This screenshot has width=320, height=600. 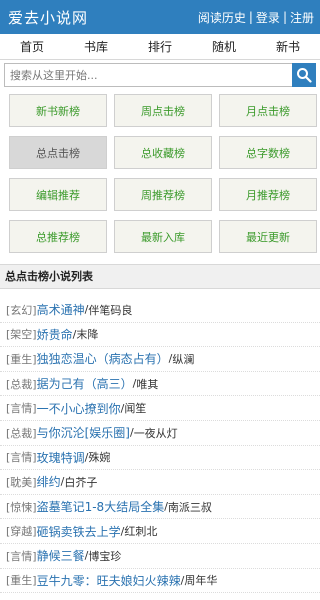 What do you see at coordinates (21, 482) in the screenshot?
I see `book-category: [耽美]` at bounding box center [21, 482].